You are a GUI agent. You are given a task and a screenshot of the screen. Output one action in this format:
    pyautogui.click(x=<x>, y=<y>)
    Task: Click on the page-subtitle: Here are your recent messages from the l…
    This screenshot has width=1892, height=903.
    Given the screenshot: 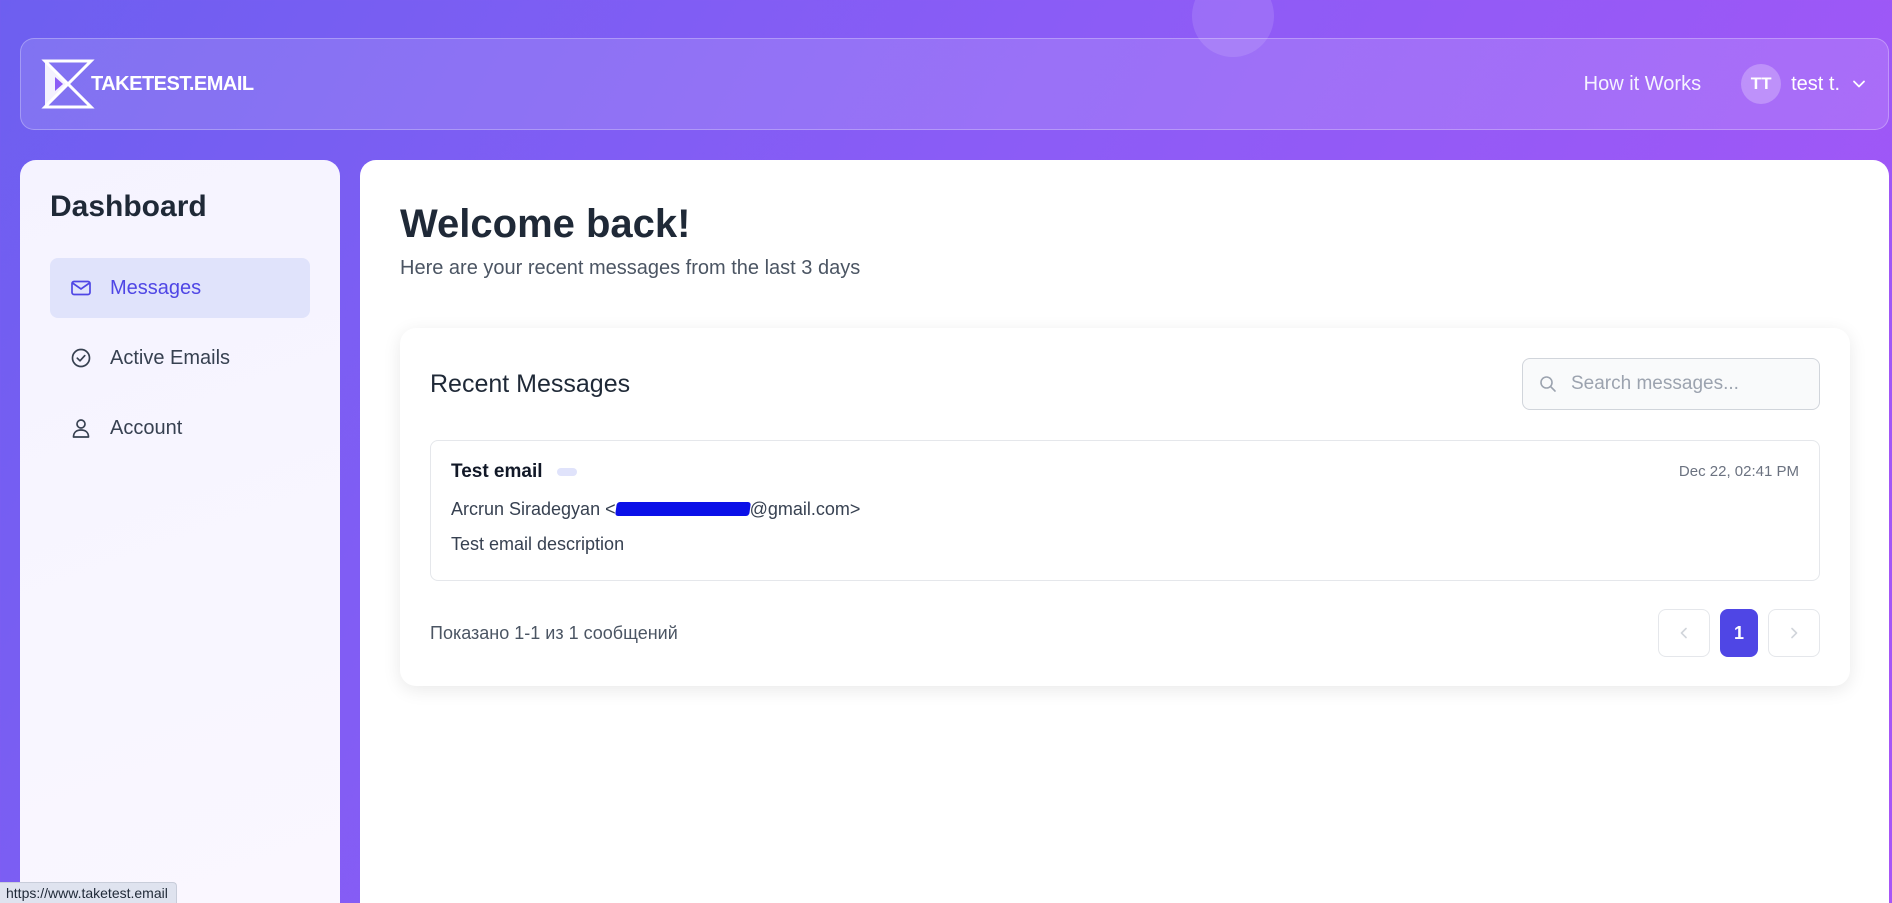 What is the action you would take?
    pyautogui.click(x=630, y=268)
    